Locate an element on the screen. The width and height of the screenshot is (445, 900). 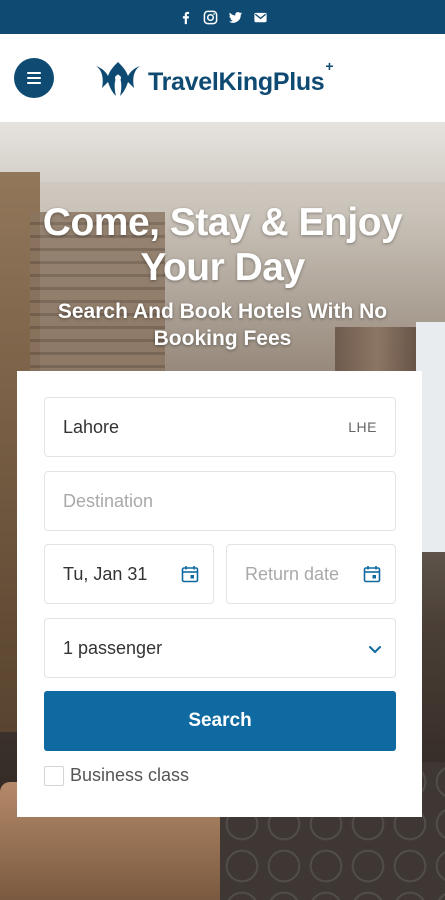
origin-field: Lahore LHE is located at coordinates (220, 427).